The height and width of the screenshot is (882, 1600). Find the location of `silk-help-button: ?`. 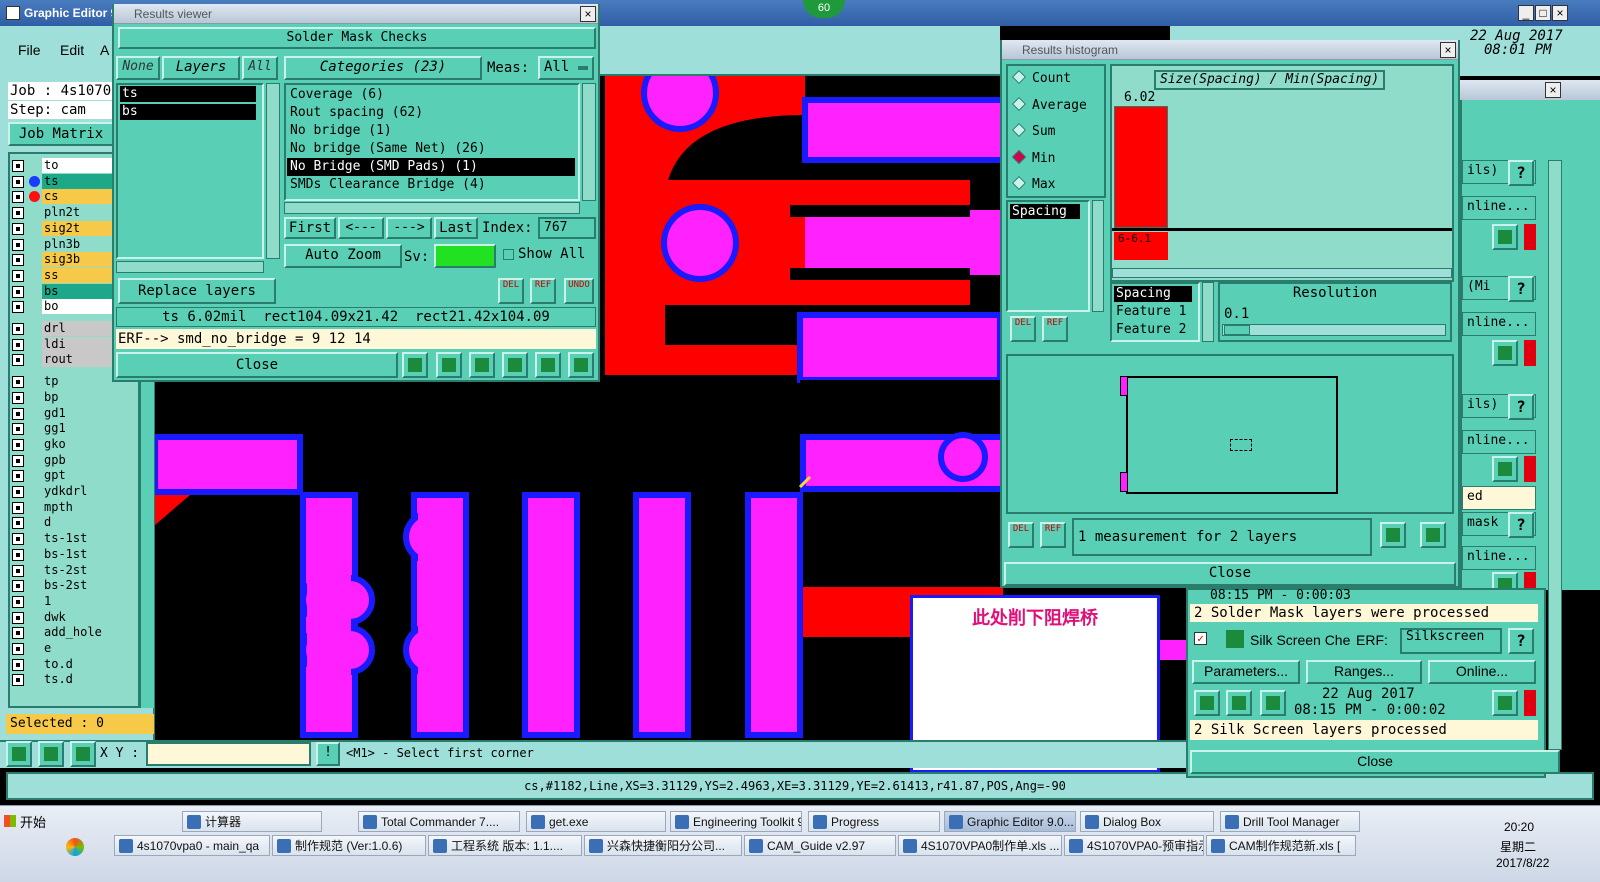

silk-help-button: ? is located at coordinates (1521, 641).